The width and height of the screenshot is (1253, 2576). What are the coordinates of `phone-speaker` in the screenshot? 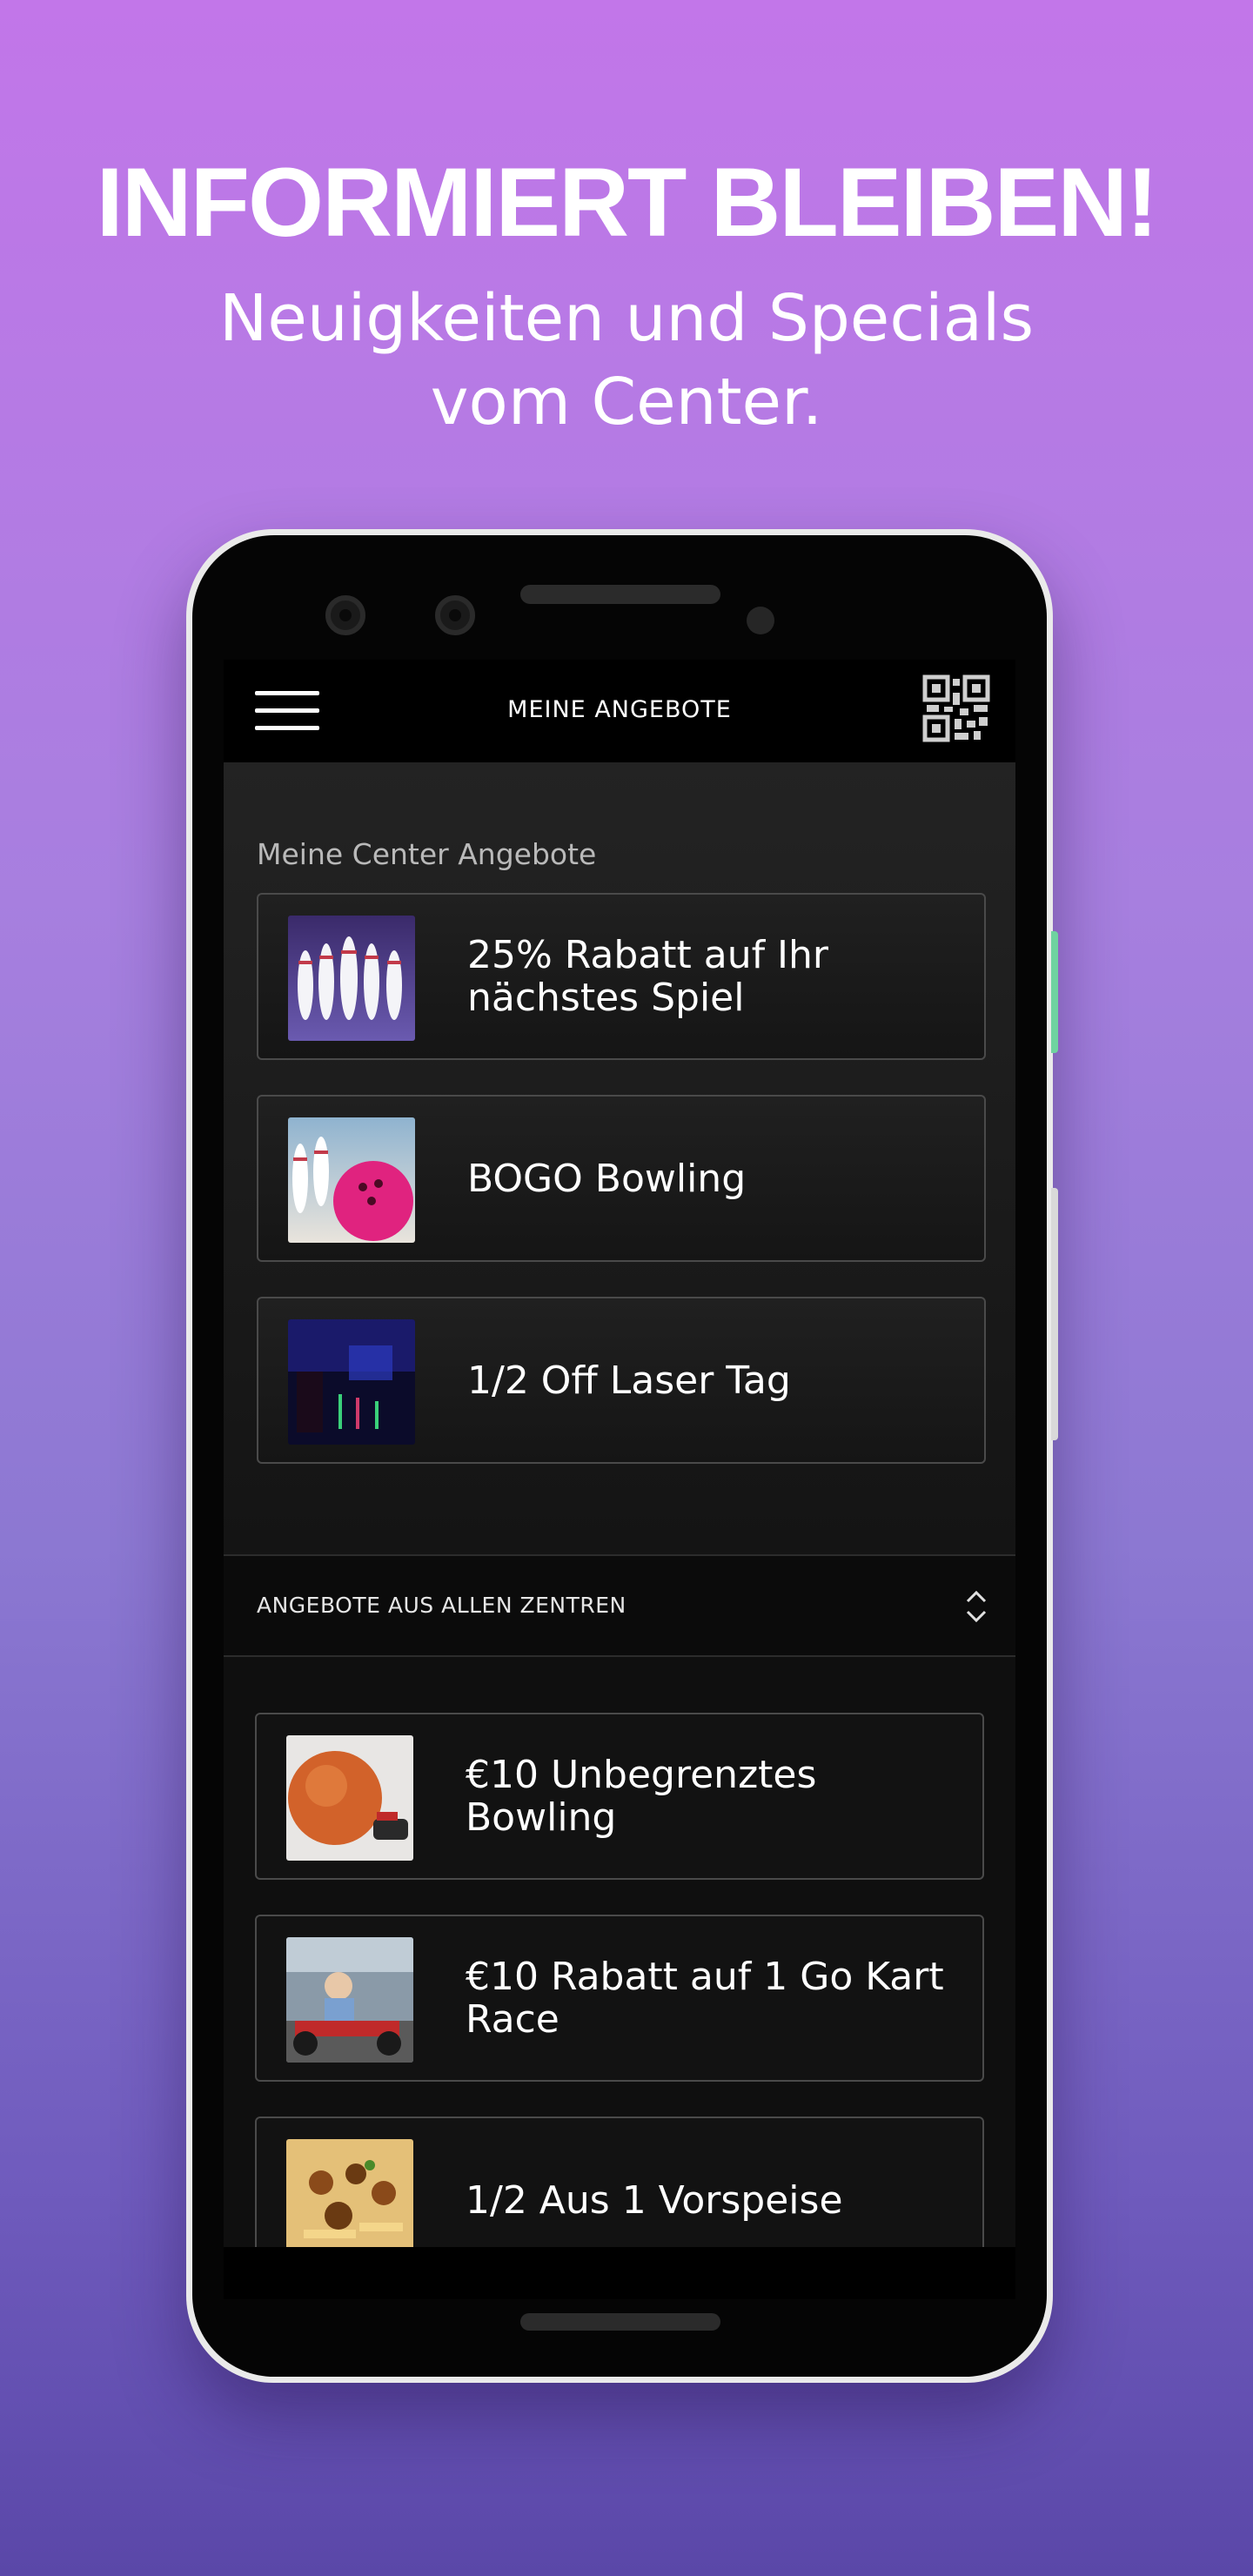 It's located at (620, 594).